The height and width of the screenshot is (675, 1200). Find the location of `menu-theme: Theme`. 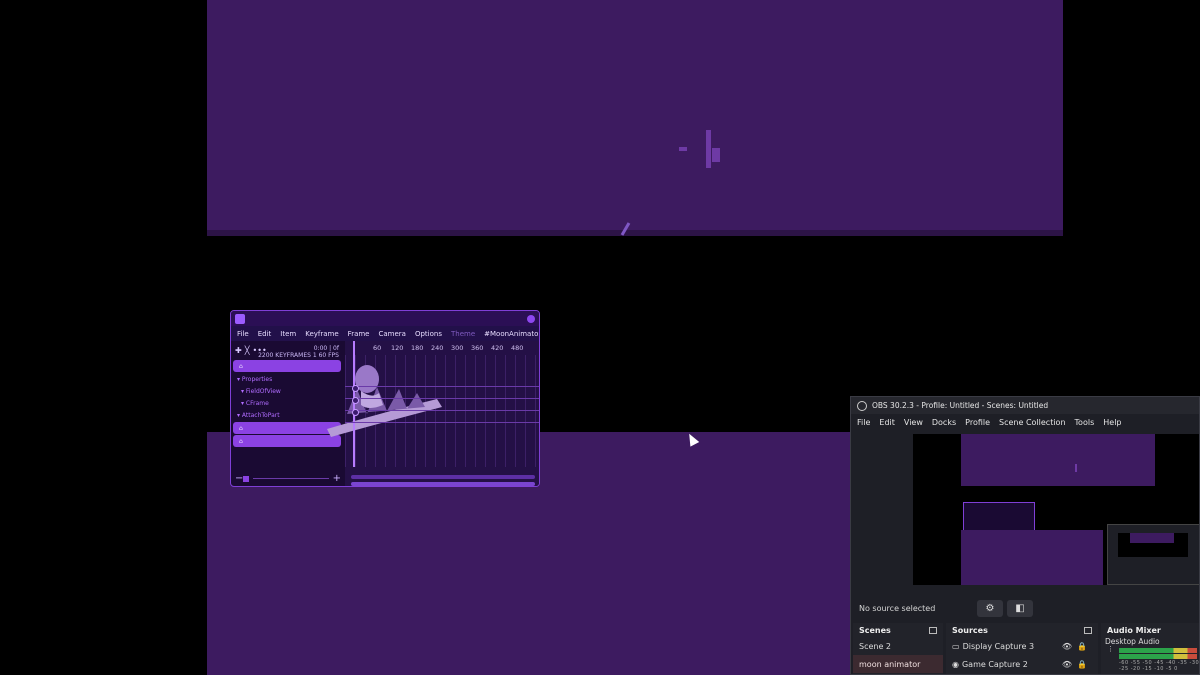

menu-theme: Theme is located at coordinates (463, 334).